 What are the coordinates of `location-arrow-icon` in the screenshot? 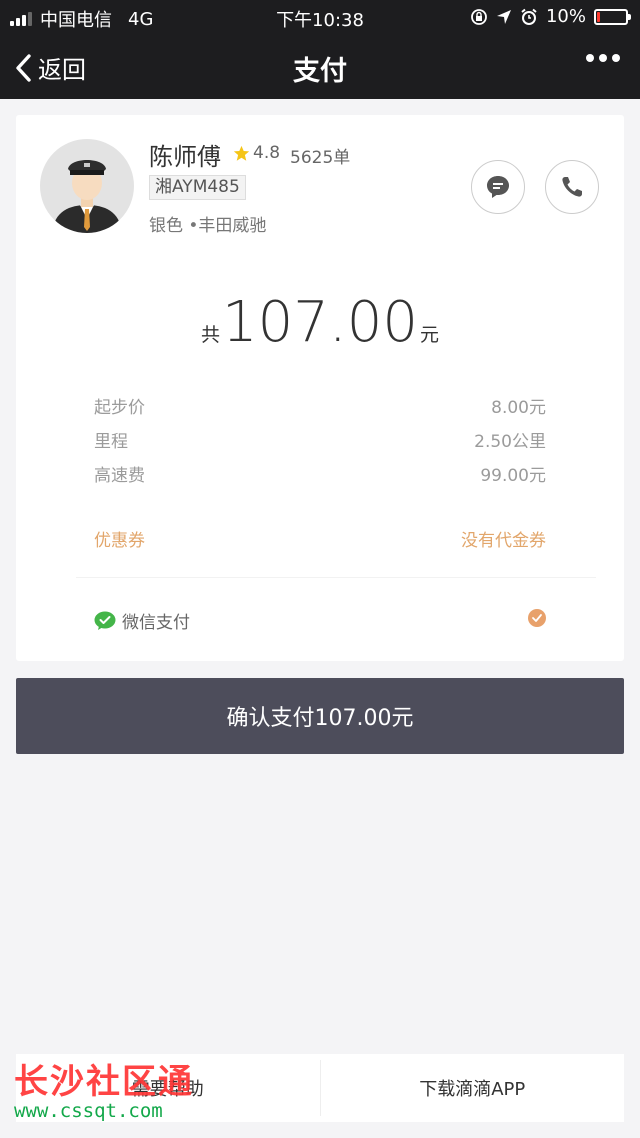 It's located at (503, 16).